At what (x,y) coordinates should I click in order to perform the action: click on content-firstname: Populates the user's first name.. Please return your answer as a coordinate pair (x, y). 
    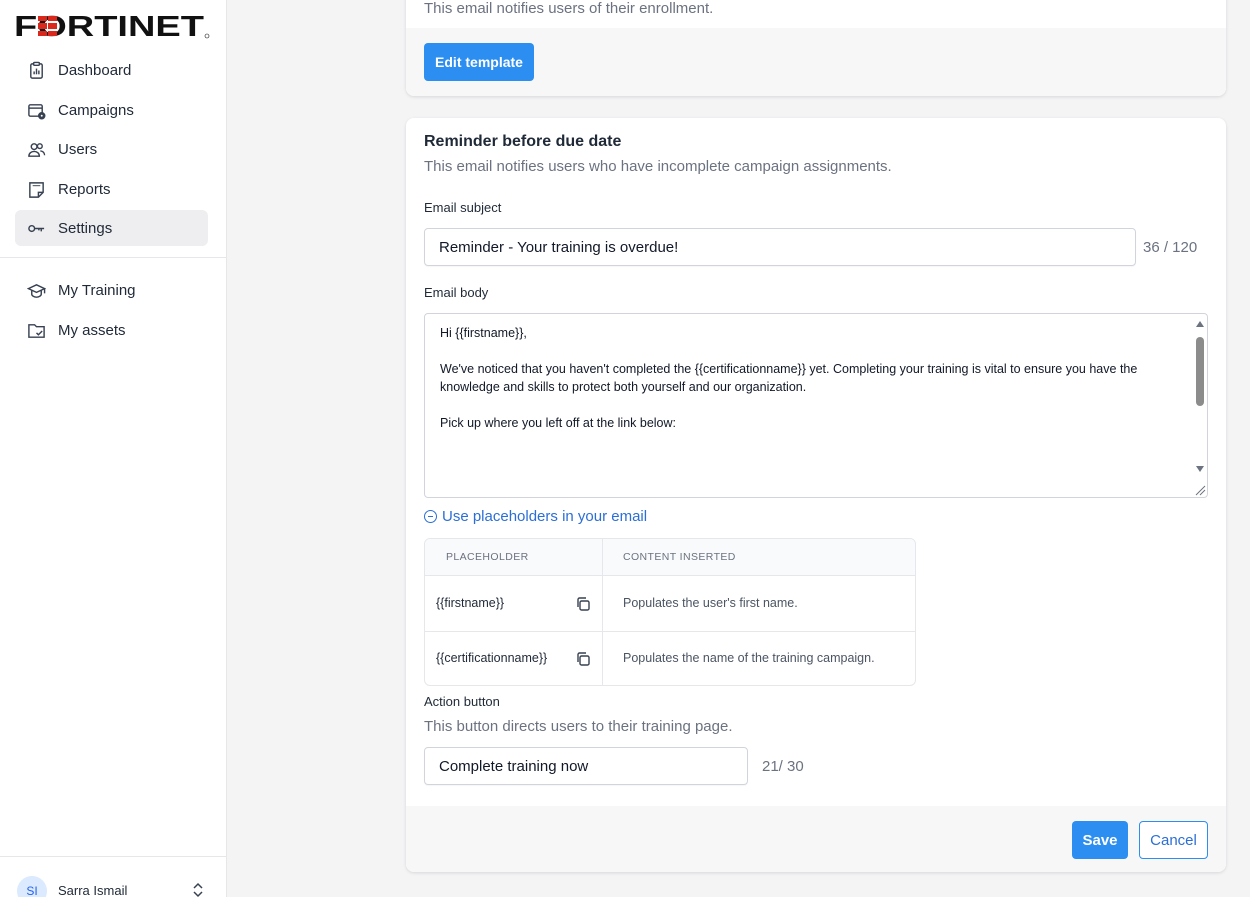
    Looking at the image, I should click on (710, 603).